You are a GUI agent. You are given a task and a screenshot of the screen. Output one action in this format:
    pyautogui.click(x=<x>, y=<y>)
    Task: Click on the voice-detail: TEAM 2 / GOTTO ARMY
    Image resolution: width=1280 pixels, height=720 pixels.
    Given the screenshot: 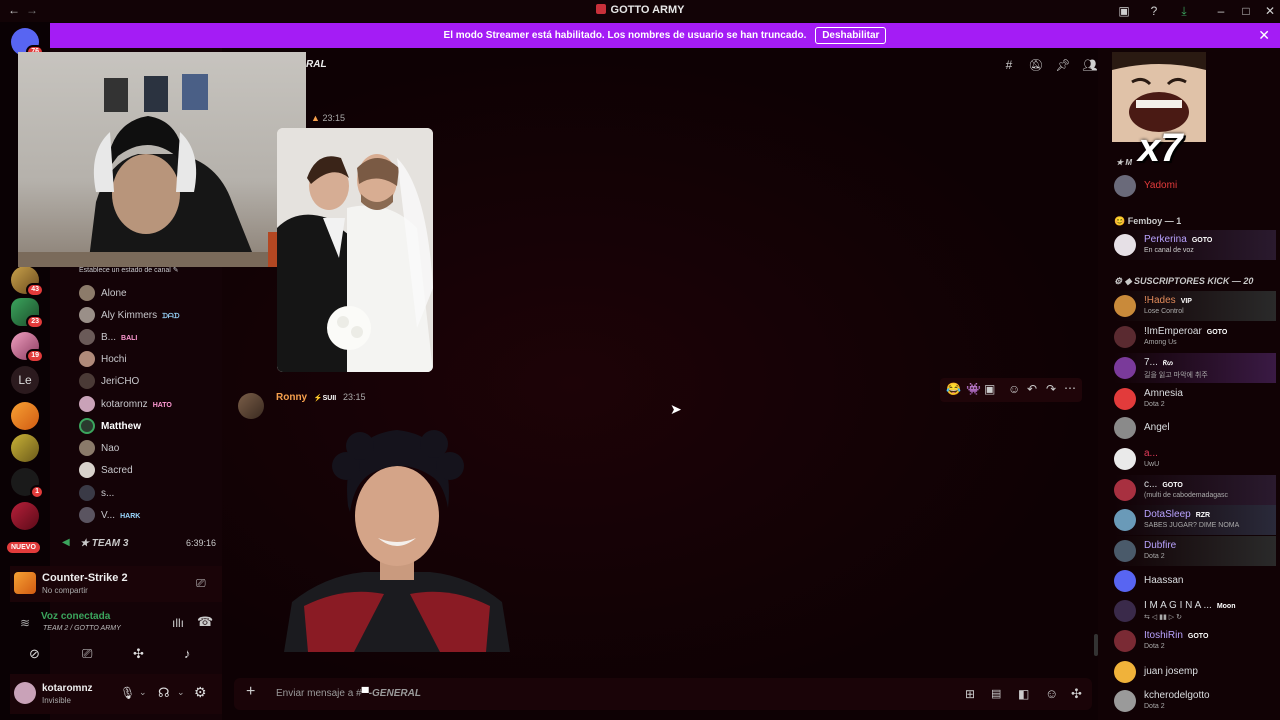 What is the action you would take?
    pyautogui.click(x=82, y=628)
    